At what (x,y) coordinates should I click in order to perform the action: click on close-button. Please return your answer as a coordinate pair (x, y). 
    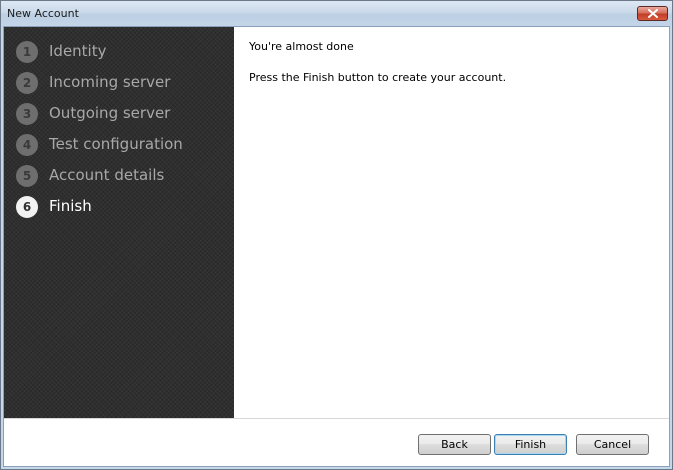
    Looking at the image, I should click on (652, 13).